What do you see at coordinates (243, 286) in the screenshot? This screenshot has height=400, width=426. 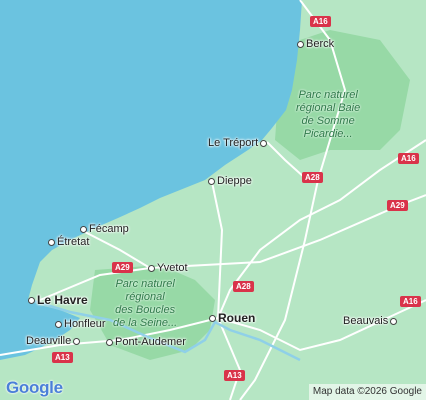 I see `road-shield-a28-mid: A28` at bounding box center [243, 286].